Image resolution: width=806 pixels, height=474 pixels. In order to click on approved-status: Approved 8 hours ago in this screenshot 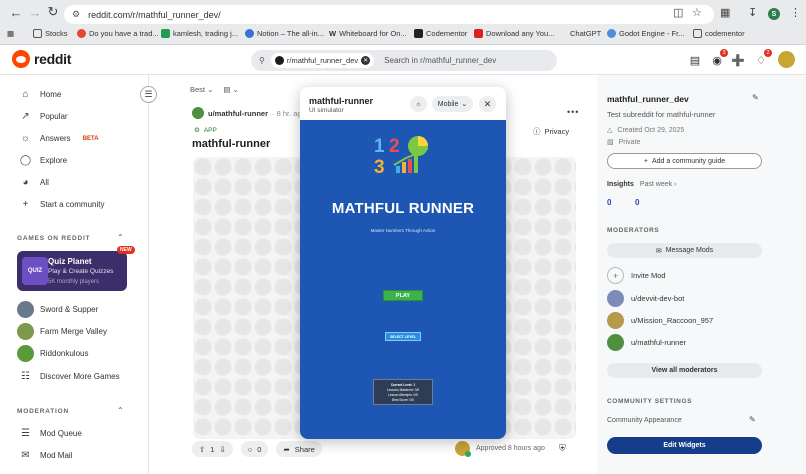, I will do `click(500, 449)`.